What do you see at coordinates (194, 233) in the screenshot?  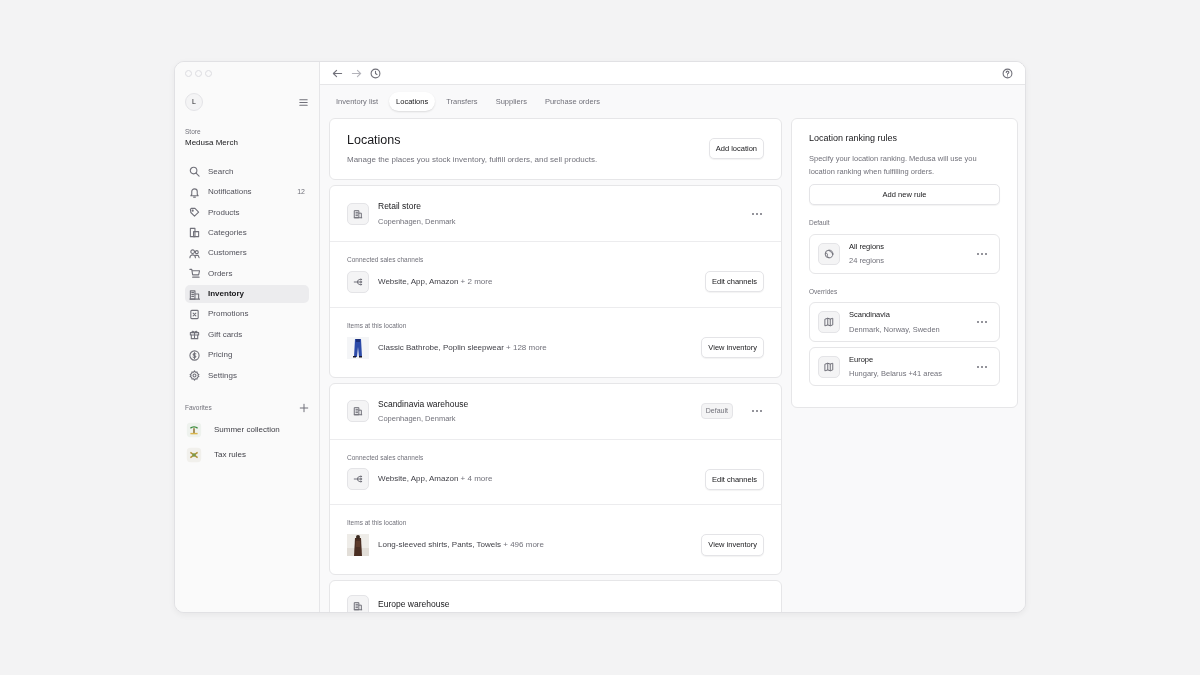 I see `categories-icon` at bounding box center [194, 233].